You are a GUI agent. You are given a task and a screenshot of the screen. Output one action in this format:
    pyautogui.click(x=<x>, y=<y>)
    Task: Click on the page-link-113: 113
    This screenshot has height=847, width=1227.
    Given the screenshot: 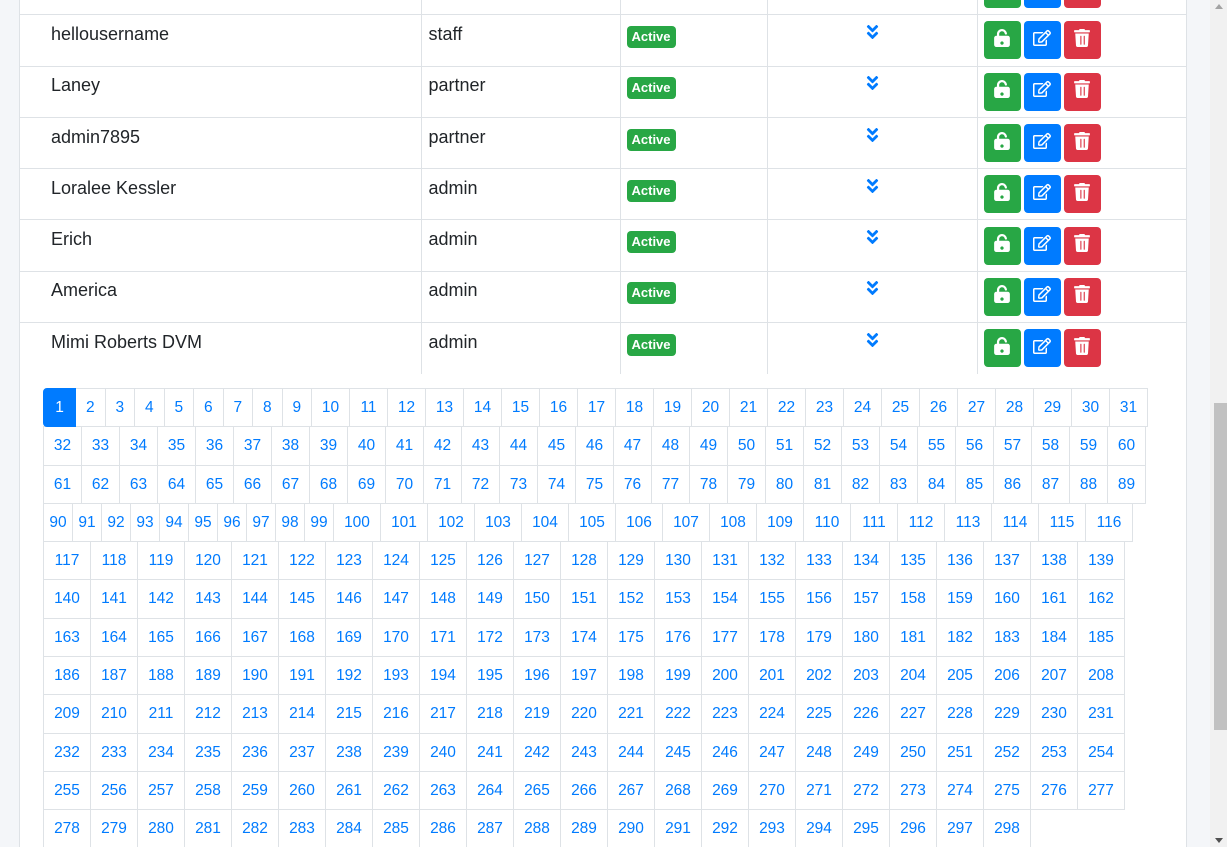 What is the action you would take?
    pyautogui.click(x=968, y=522)
    